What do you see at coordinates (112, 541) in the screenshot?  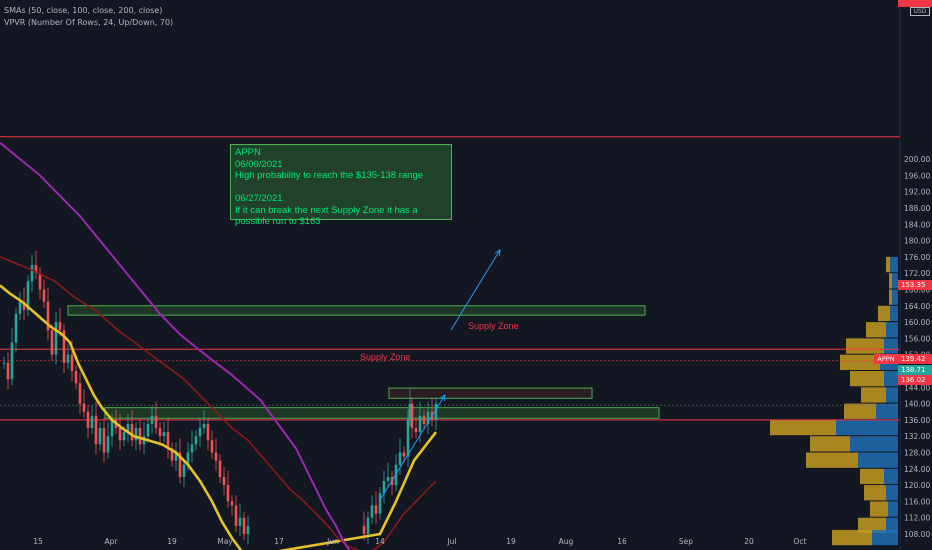 I see `x-tick-label: Apr` at bounding box center [112, 541].